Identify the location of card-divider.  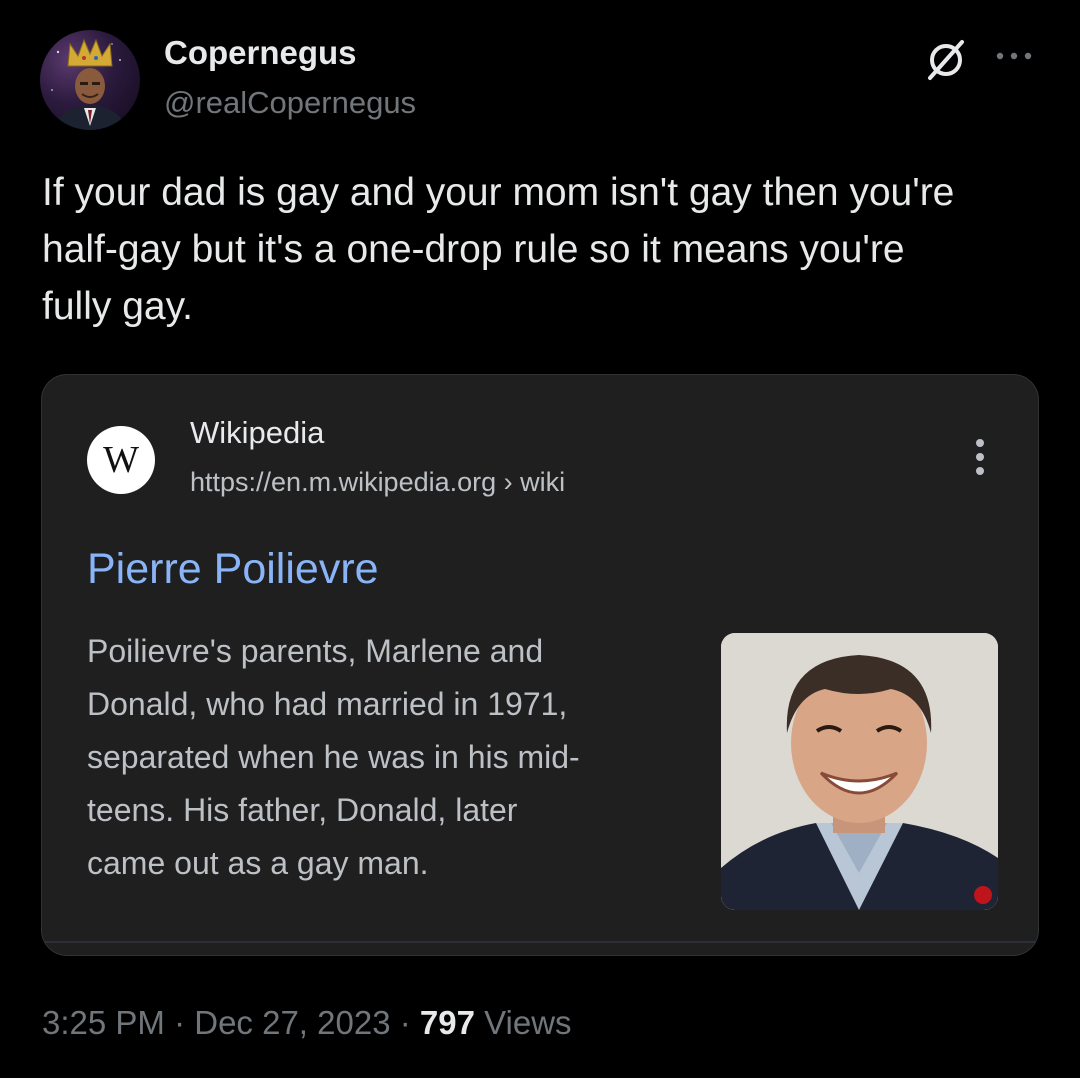
(540, 942).